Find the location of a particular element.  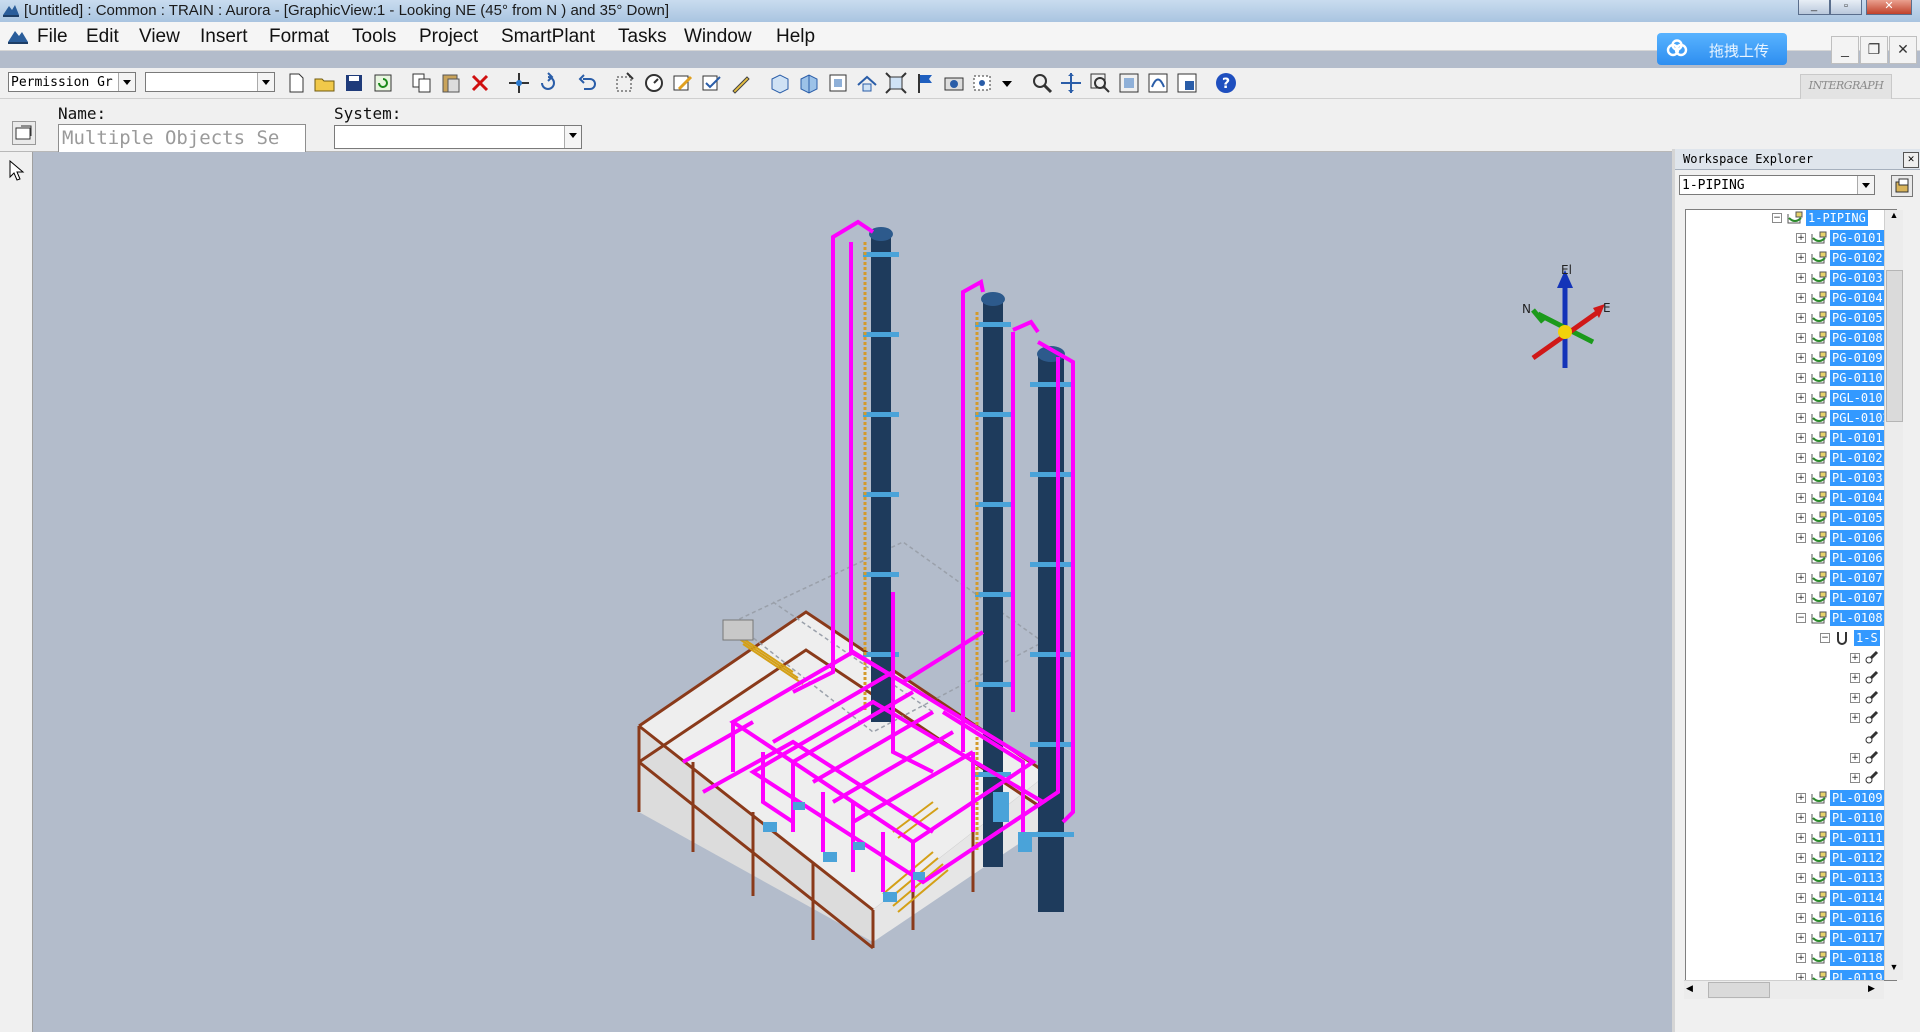

tree-row: + PG-0108 is located at coordinates (1791, 338).